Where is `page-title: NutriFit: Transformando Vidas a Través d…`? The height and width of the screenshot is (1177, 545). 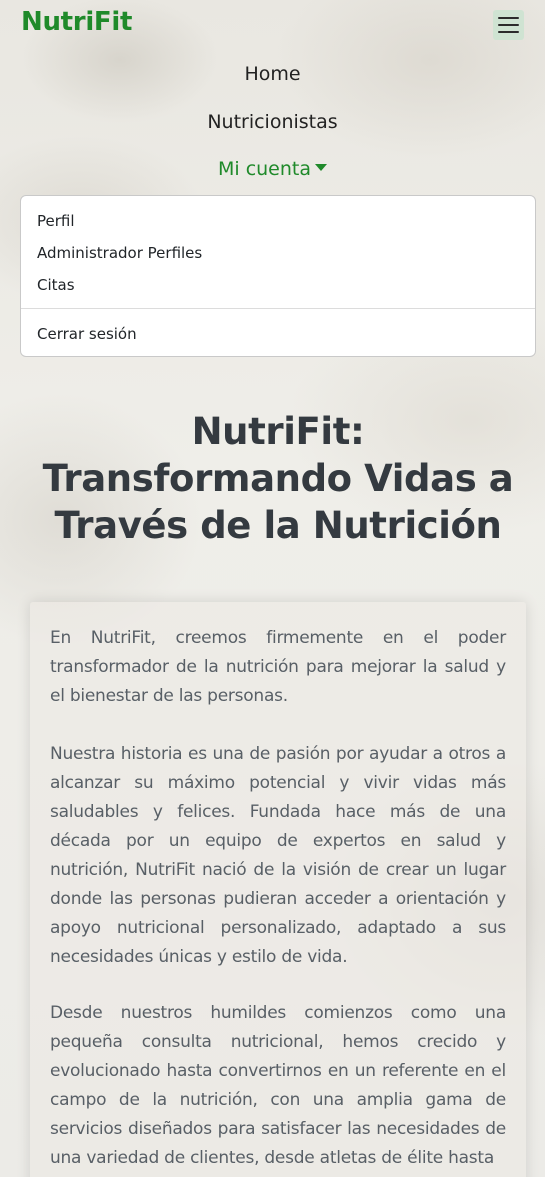 page-title: NutriFit: Transformando Vidas a Través d… is located at coordinates (278, 478).